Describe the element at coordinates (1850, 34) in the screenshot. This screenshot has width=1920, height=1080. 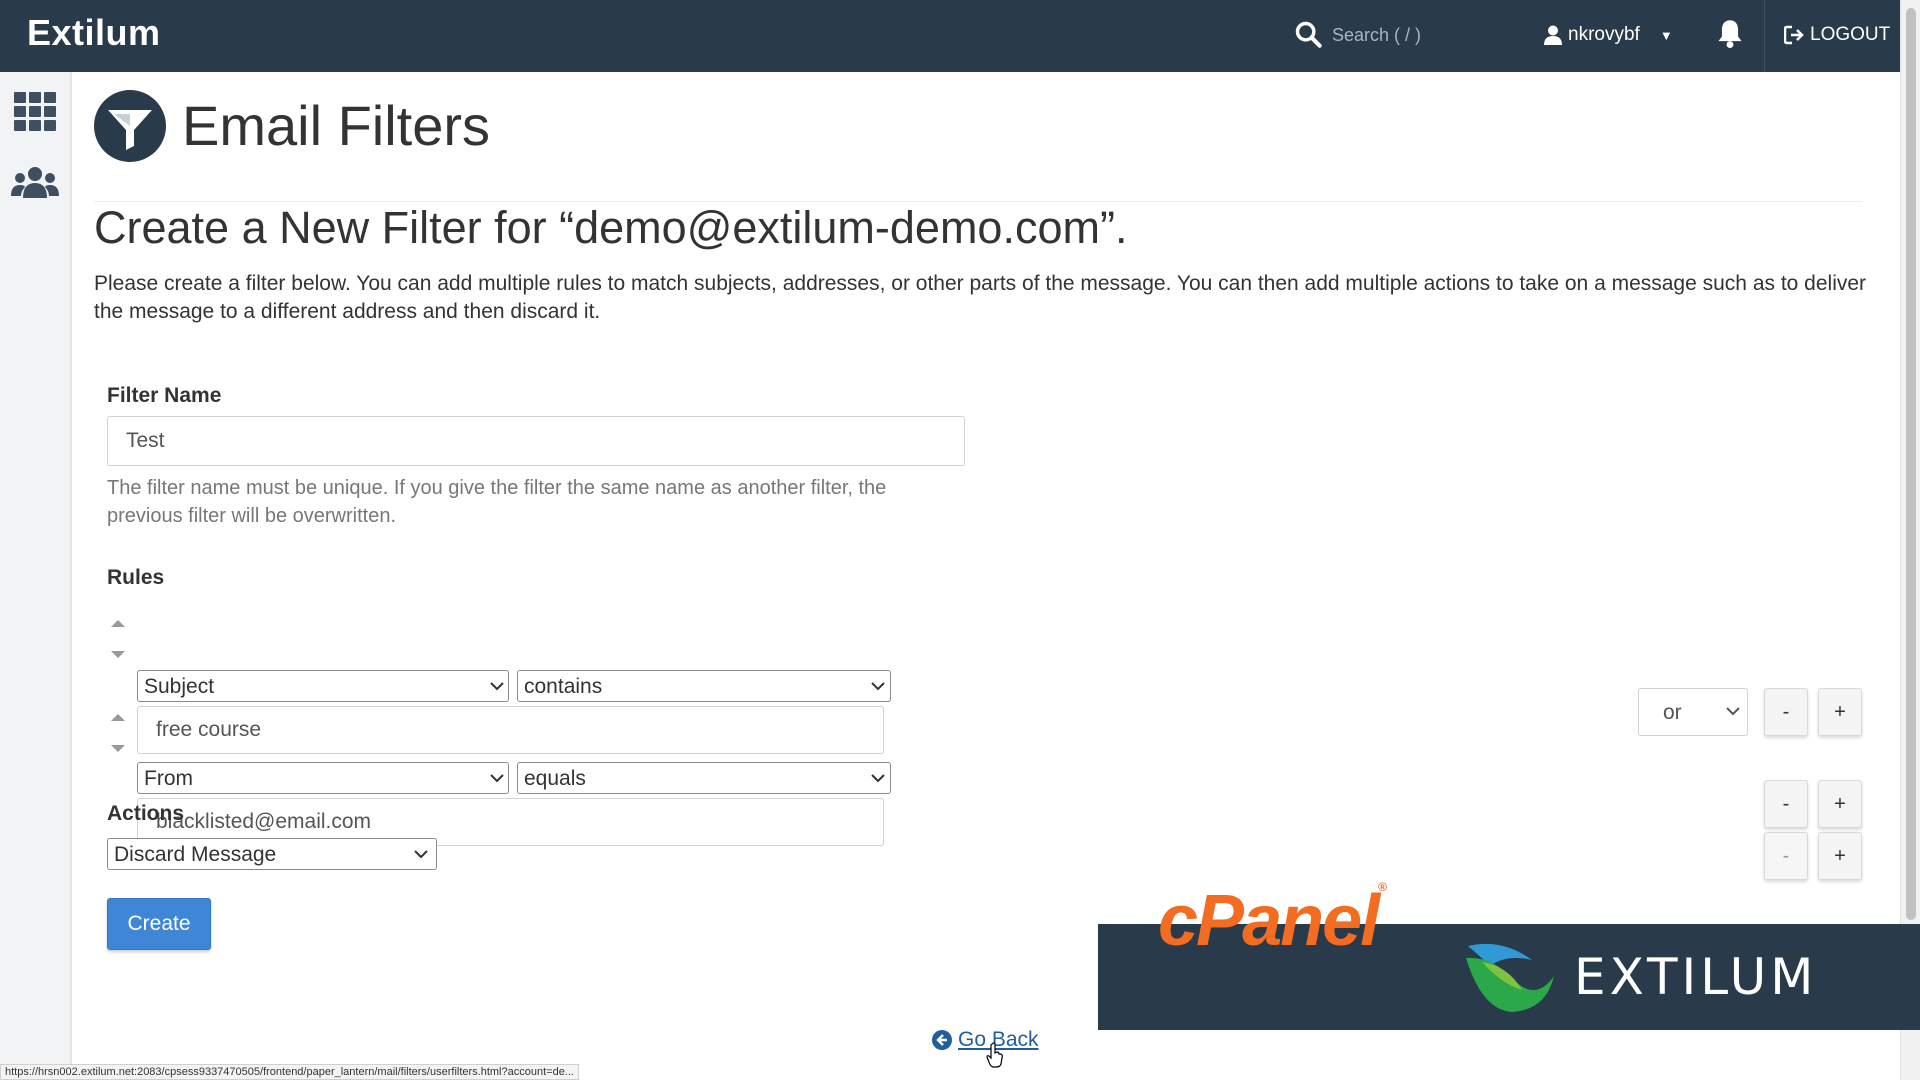
I see `logout-label: LOGOUT` at that location.